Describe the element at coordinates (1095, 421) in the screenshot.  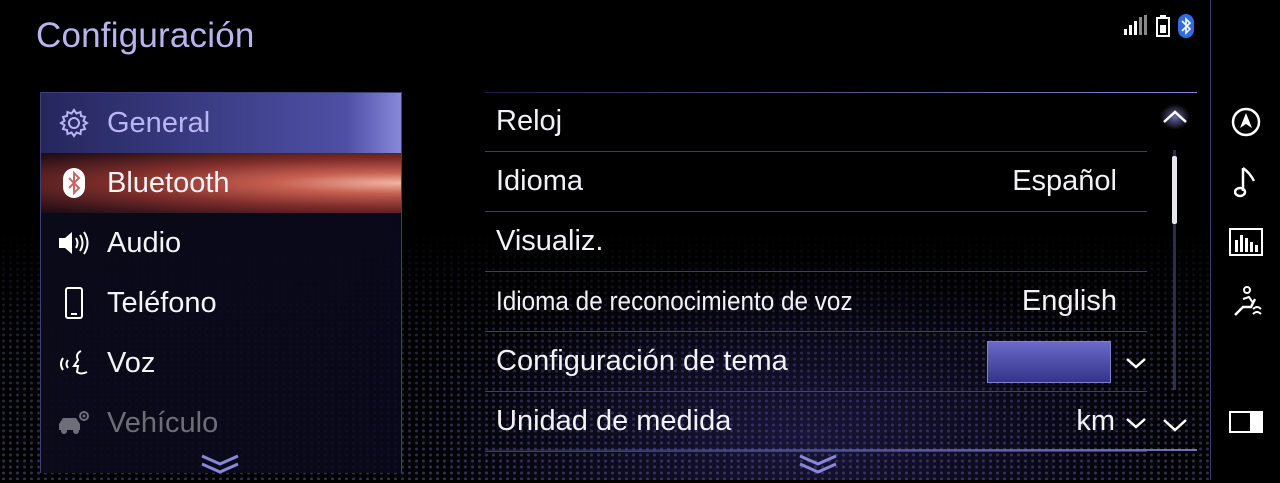
I see `setting-value: km` at that location.